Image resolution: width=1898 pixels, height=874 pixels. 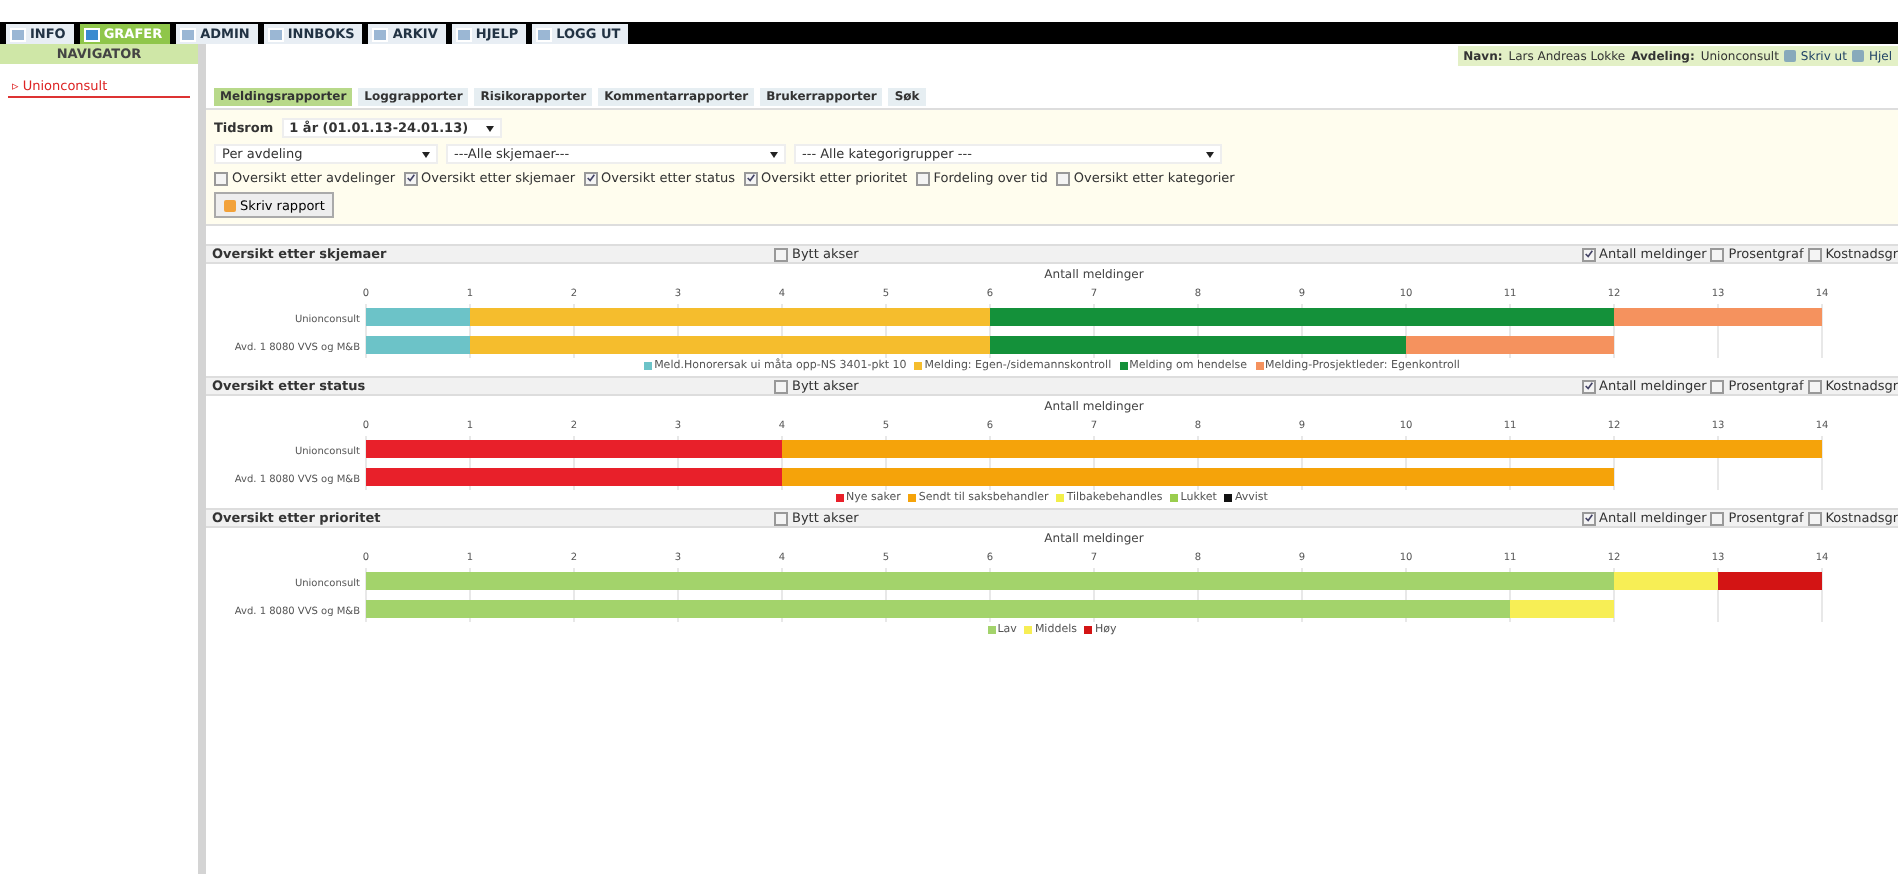 I want to click on chart-bar, so click(x=1770, y=581).